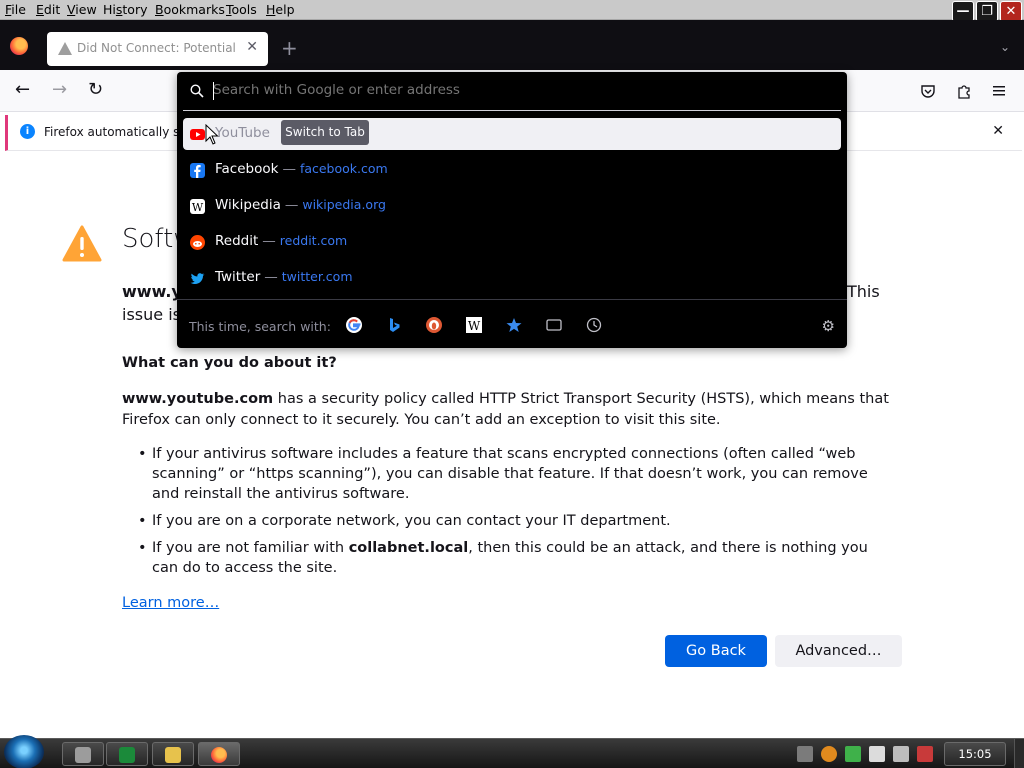 Image resolution: width=1024 pixels, height=768 pixels. I want to click on desc-tail: This, so click(863, 291).